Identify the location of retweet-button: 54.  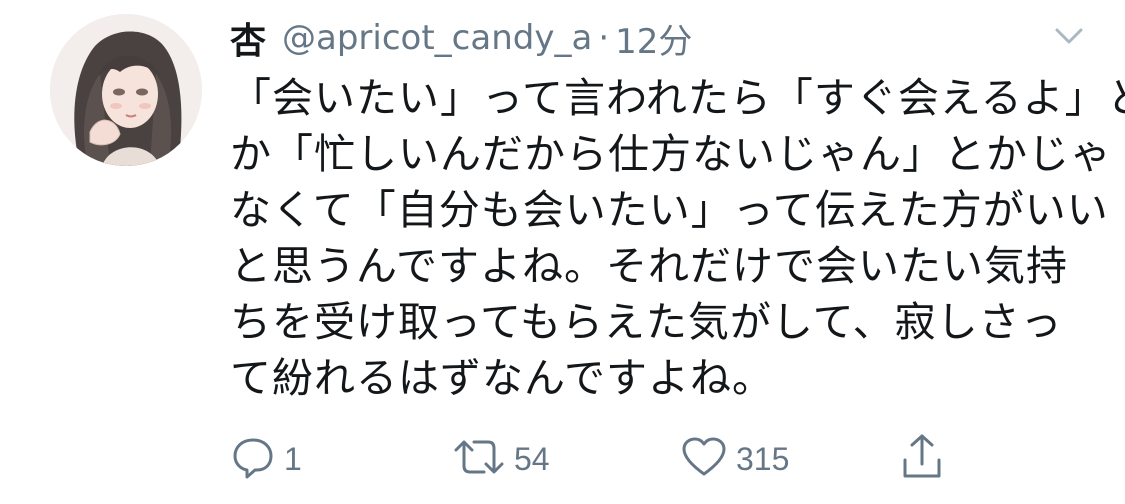
(501, 459).